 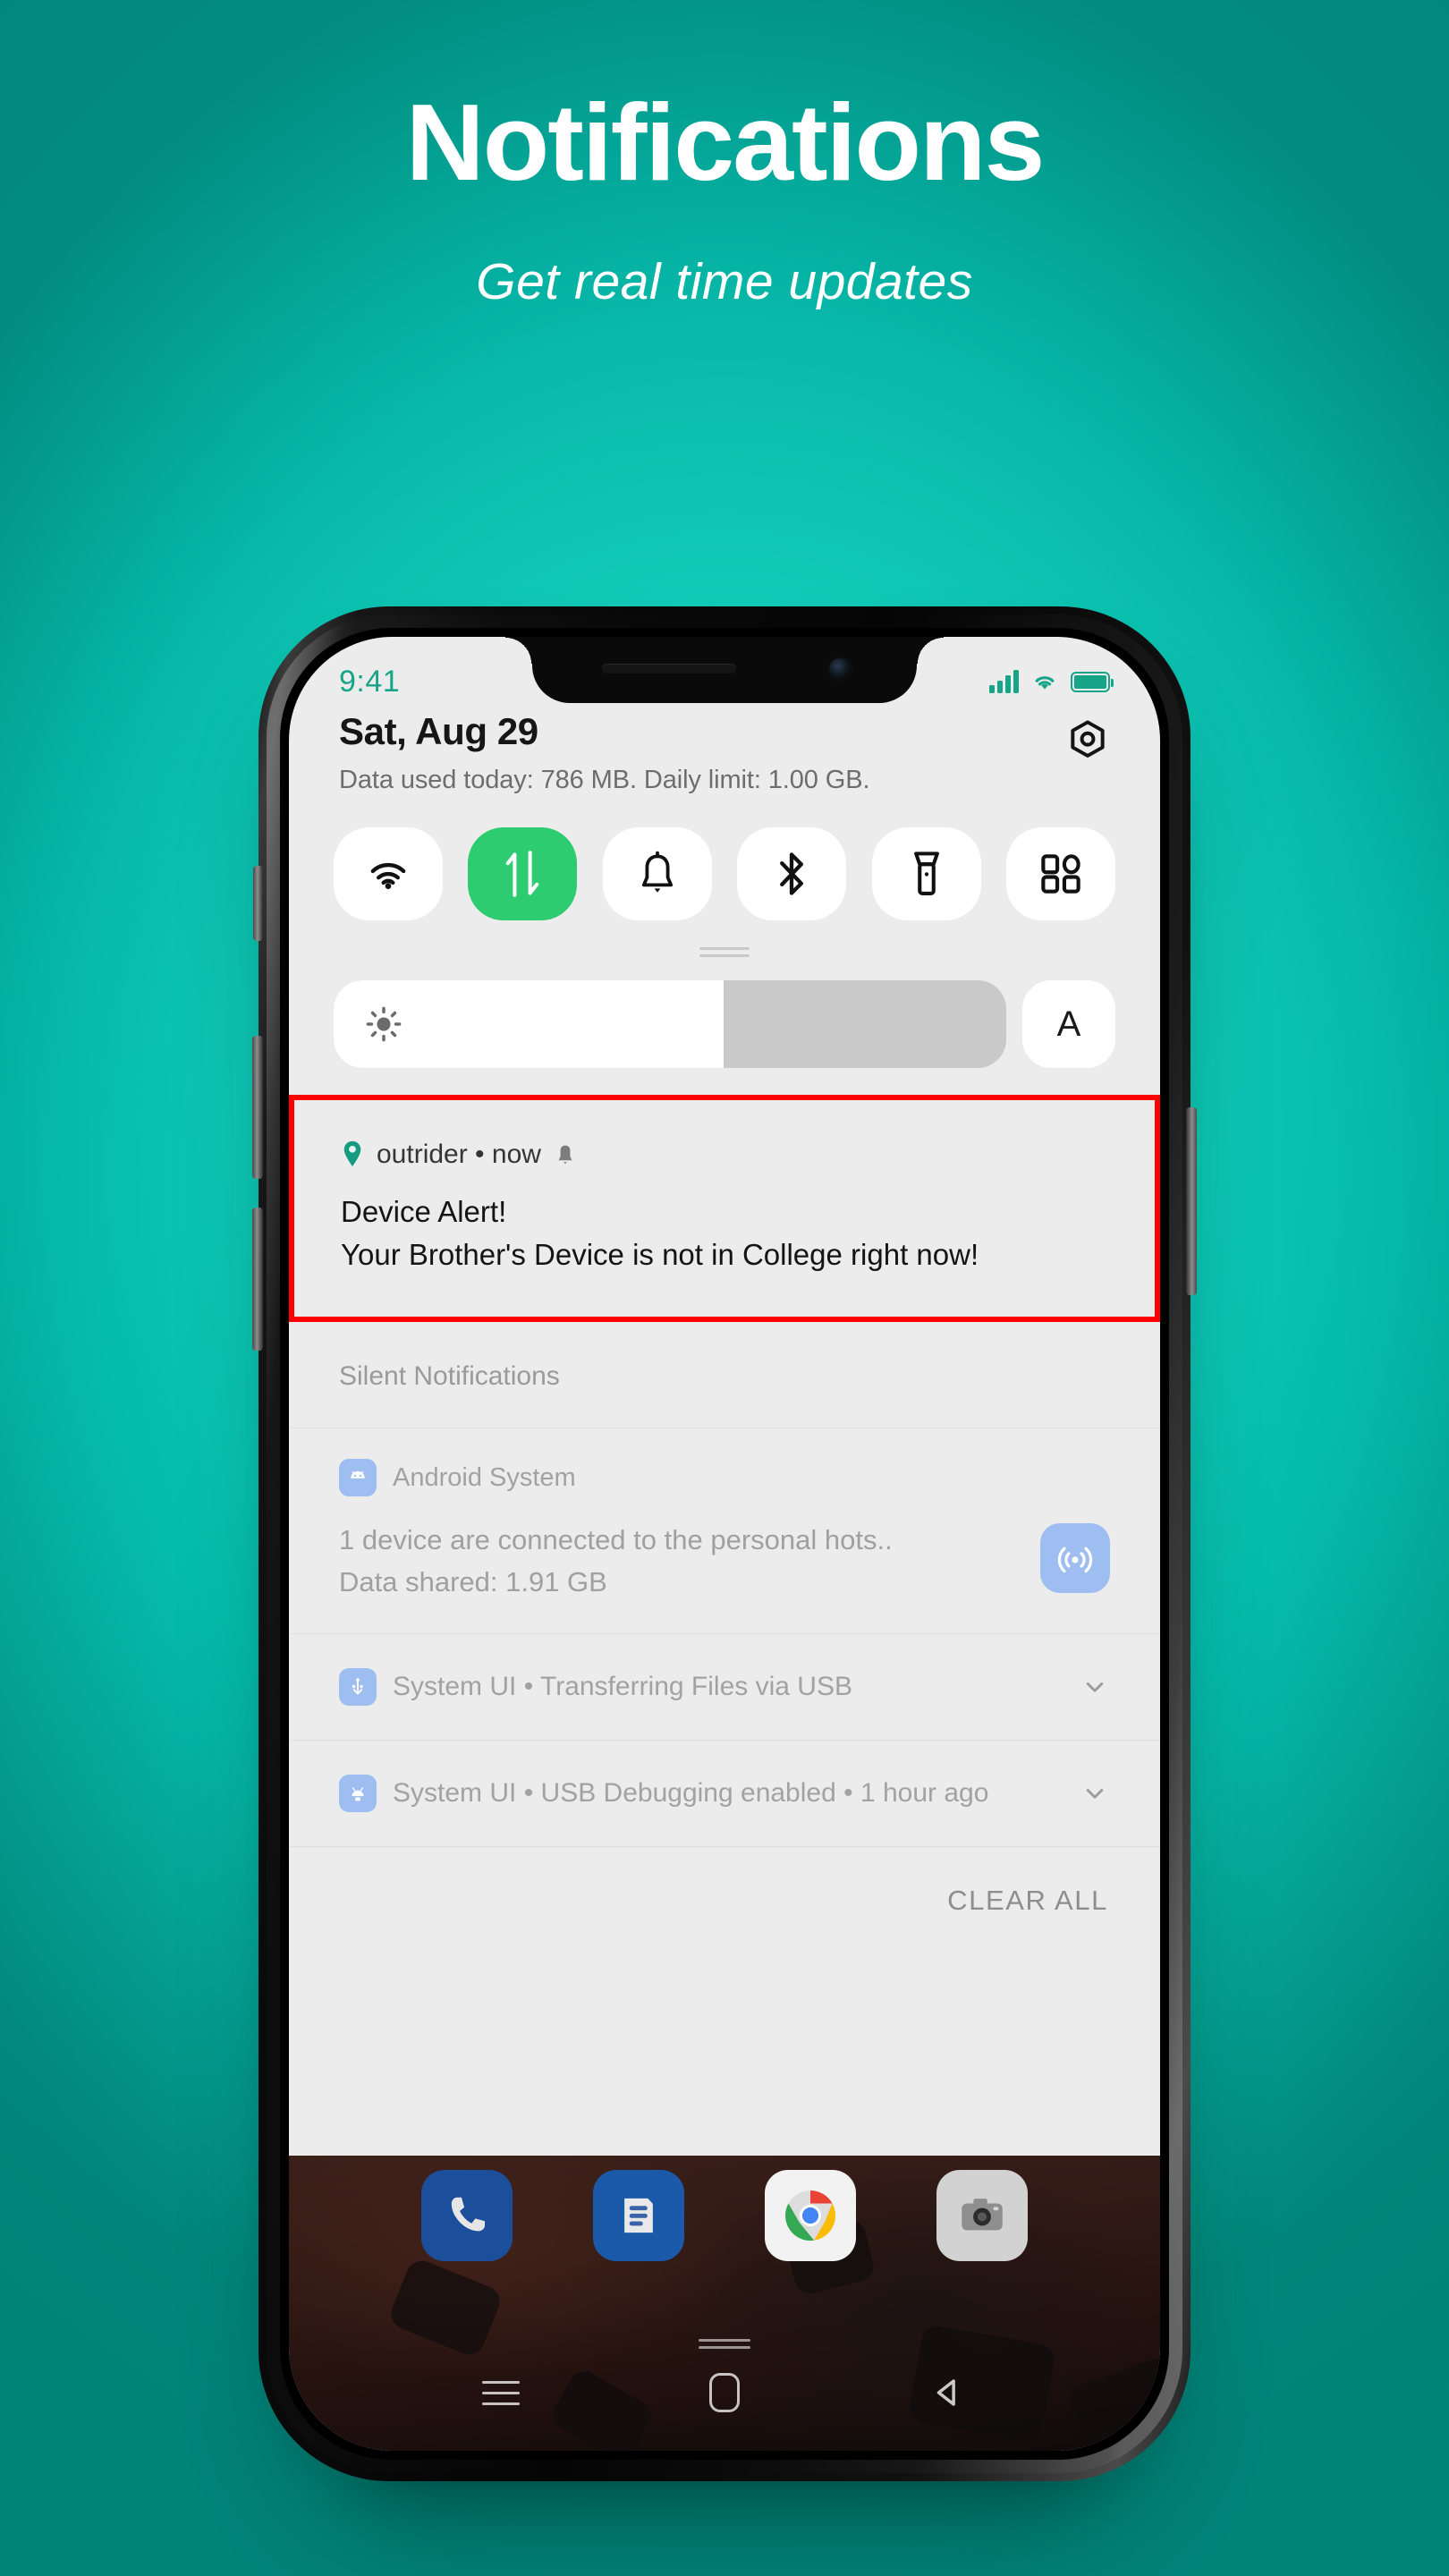 I want to click on navigation-bar, so click(x=724, y=2392).